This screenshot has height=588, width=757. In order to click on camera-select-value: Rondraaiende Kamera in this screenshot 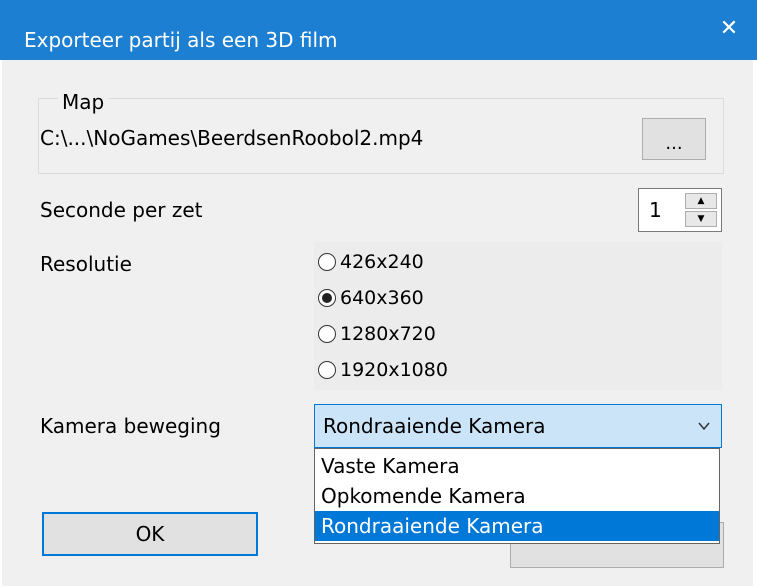, I will do `click(434, 426)`.